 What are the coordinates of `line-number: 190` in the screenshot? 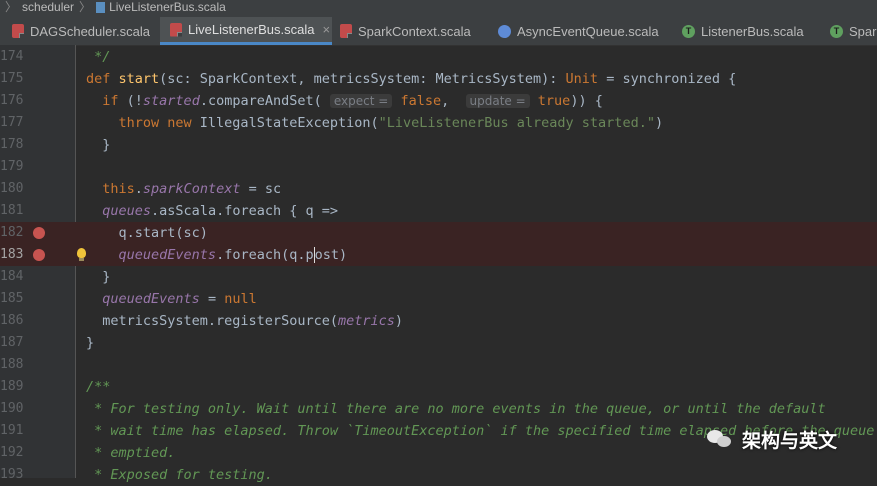 It's located at (12, 408).